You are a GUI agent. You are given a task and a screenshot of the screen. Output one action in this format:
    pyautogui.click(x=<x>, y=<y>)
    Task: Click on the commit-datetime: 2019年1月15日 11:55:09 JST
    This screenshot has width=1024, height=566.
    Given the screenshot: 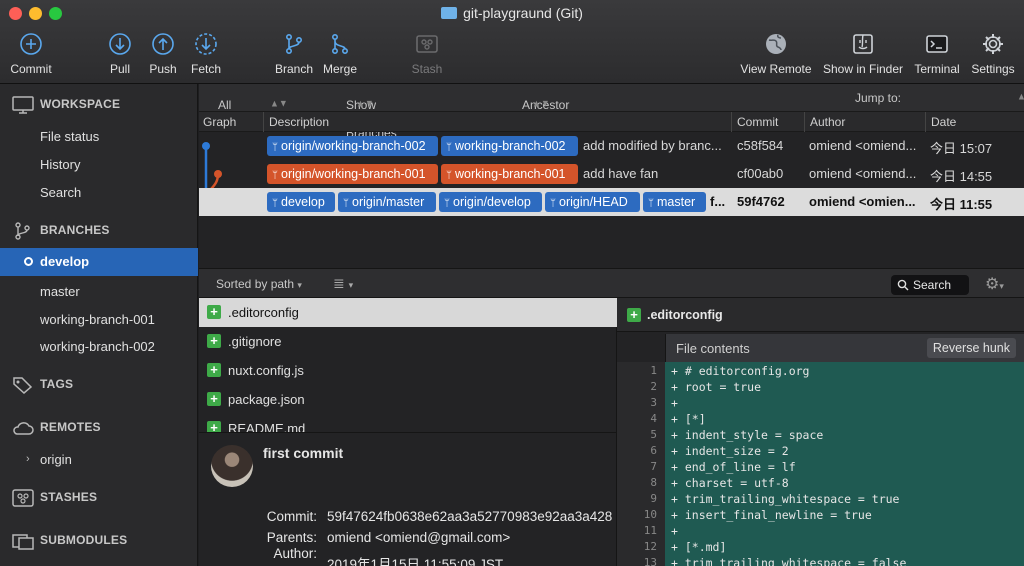 What is the action you would take?
    pyautogui.click(x=415, y=561)
    